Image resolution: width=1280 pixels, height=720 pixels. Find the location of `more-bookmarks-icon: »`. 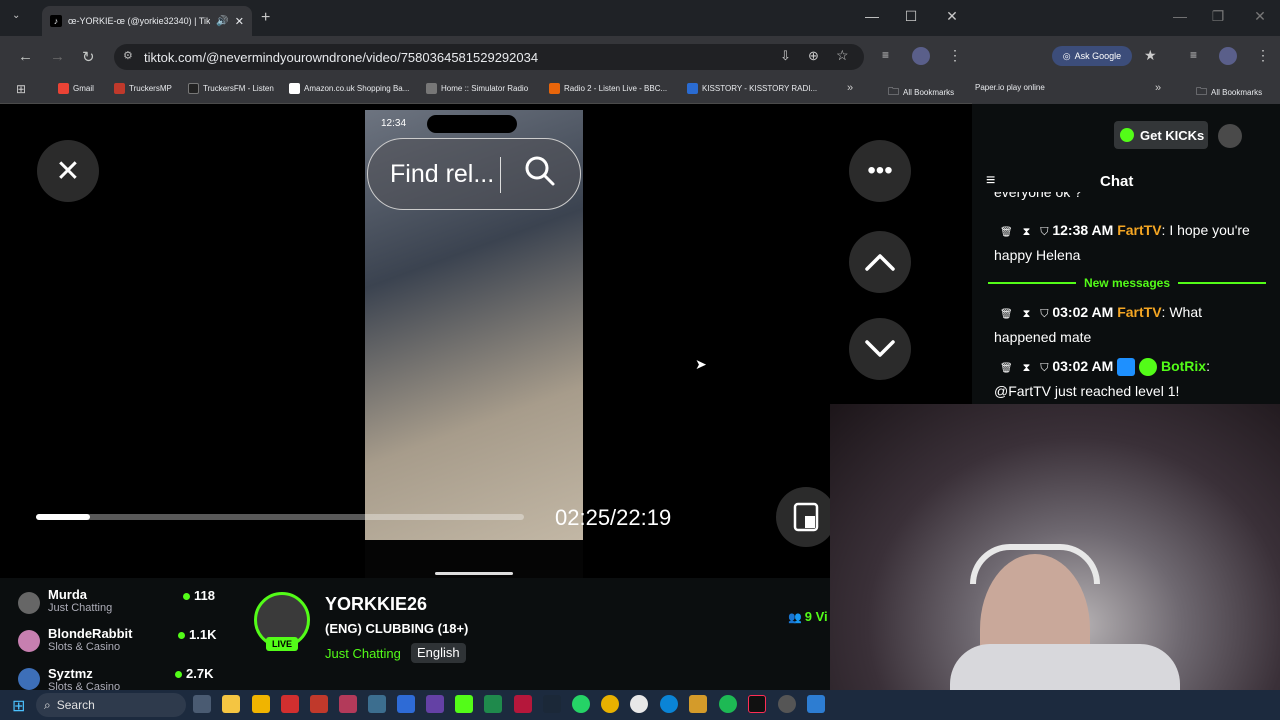

more-bookmarks-icon: » is located at coordinates (850, 88).